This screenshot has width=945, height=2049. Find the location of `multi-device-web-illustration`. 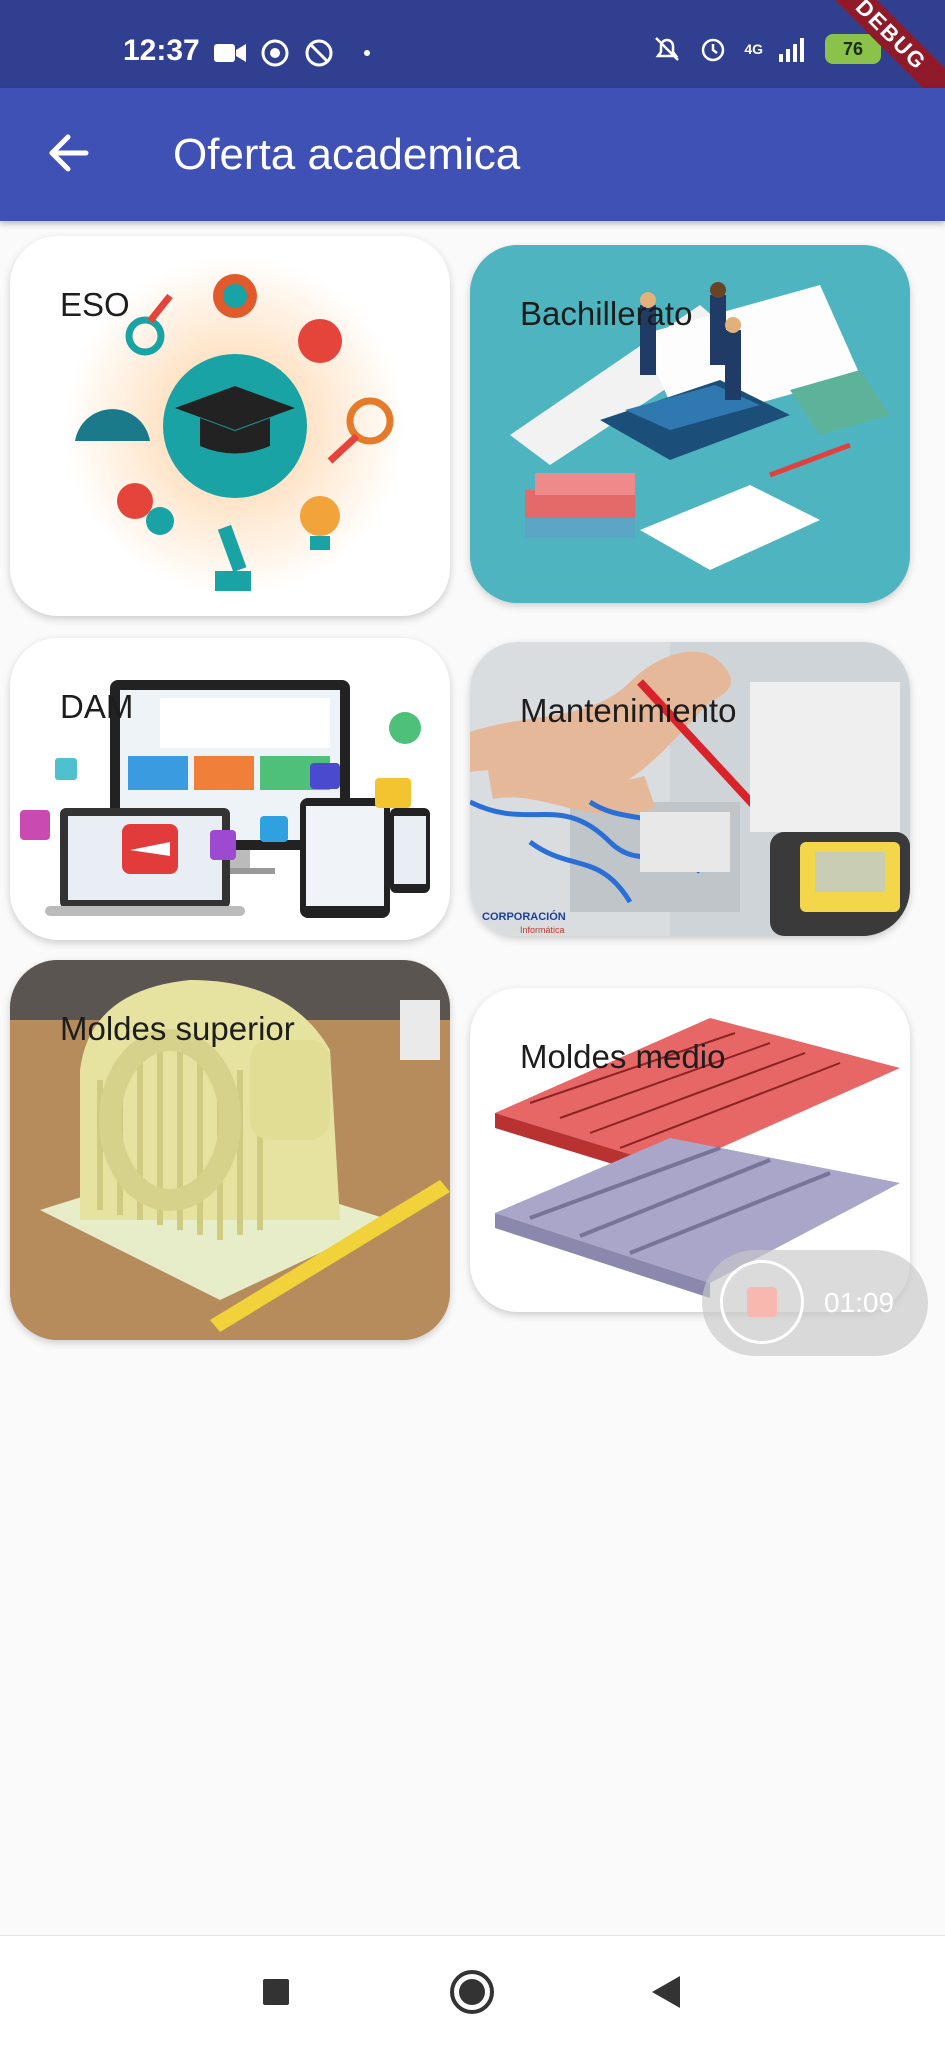

multi-device-web-illustration is located at coordinates (225, 799).